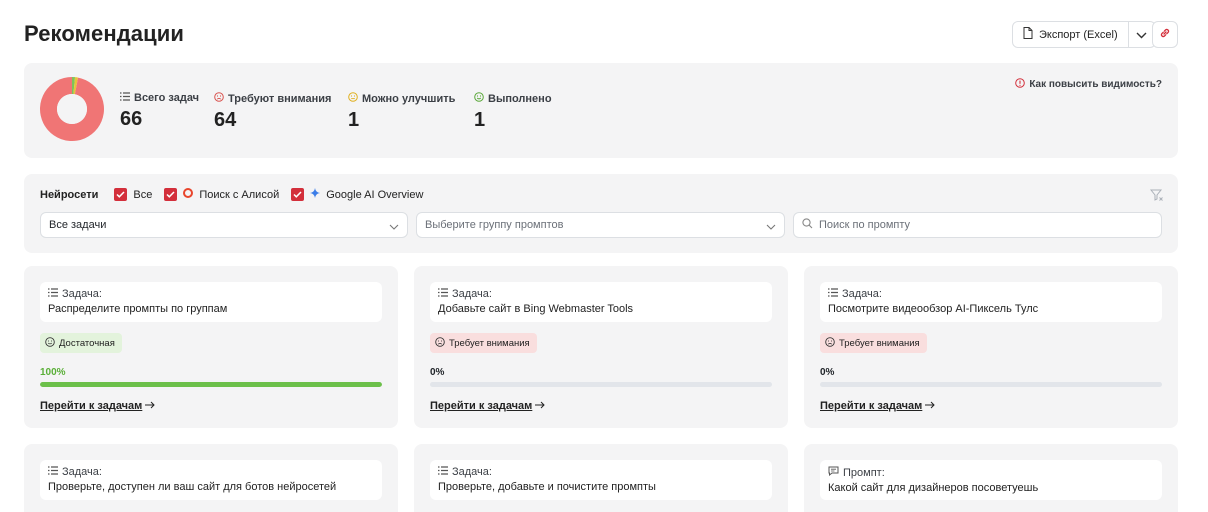  Describe the element at coordinates (1095, 84) in the screenshot. I see `visibility-help-label: Как повысить видимость?` at that location.